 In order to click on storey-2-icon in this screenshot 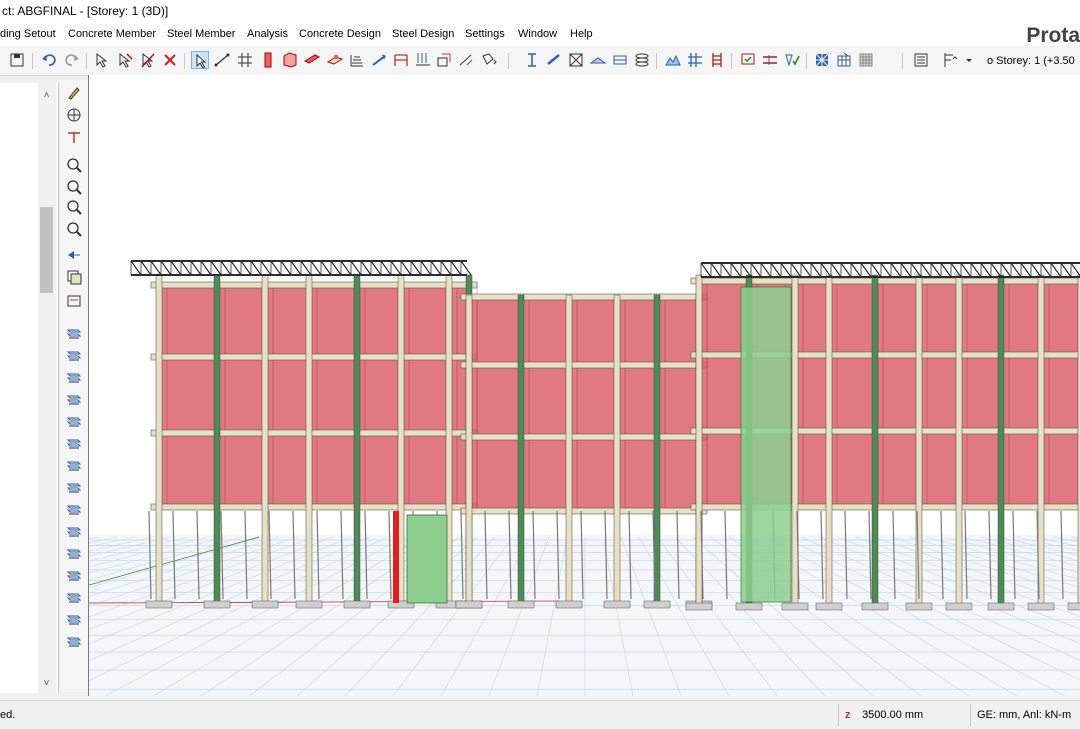, I will do `click(74, 355)`.